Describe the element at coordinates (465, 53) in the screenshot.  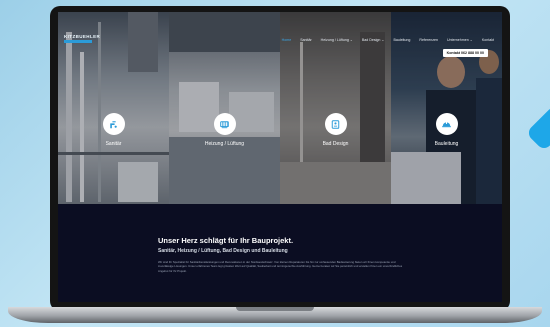
I see `contact-button: Kontakt 062 888 00 00` at that location.